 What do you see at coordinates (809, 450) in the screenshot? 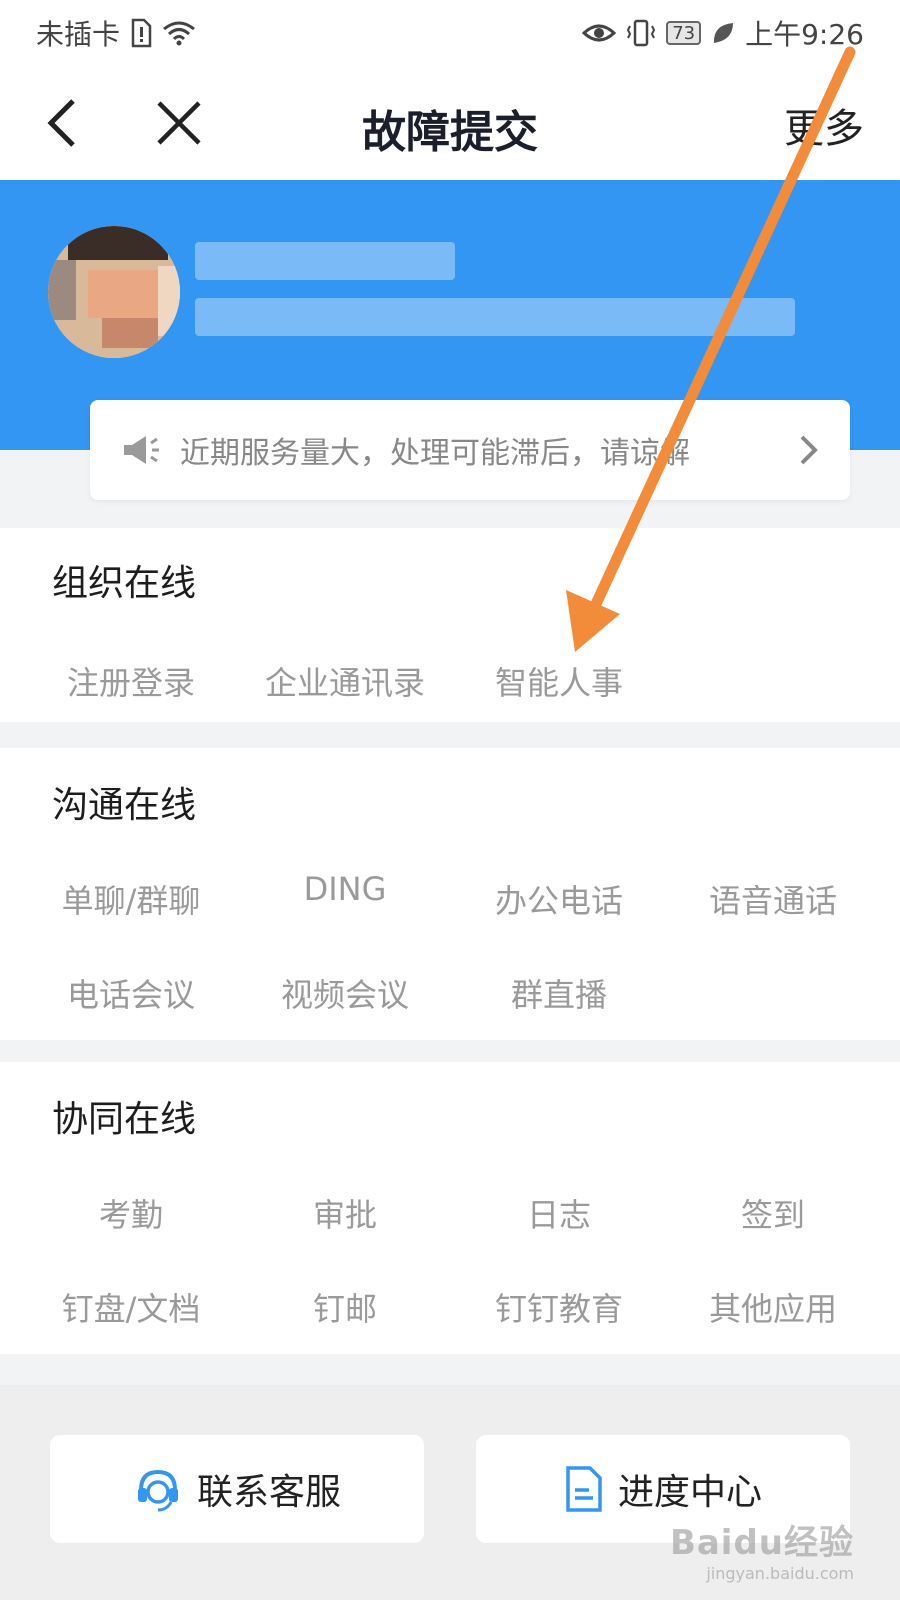
I see `chevron-right-icon` at bounding box center [809, 450].